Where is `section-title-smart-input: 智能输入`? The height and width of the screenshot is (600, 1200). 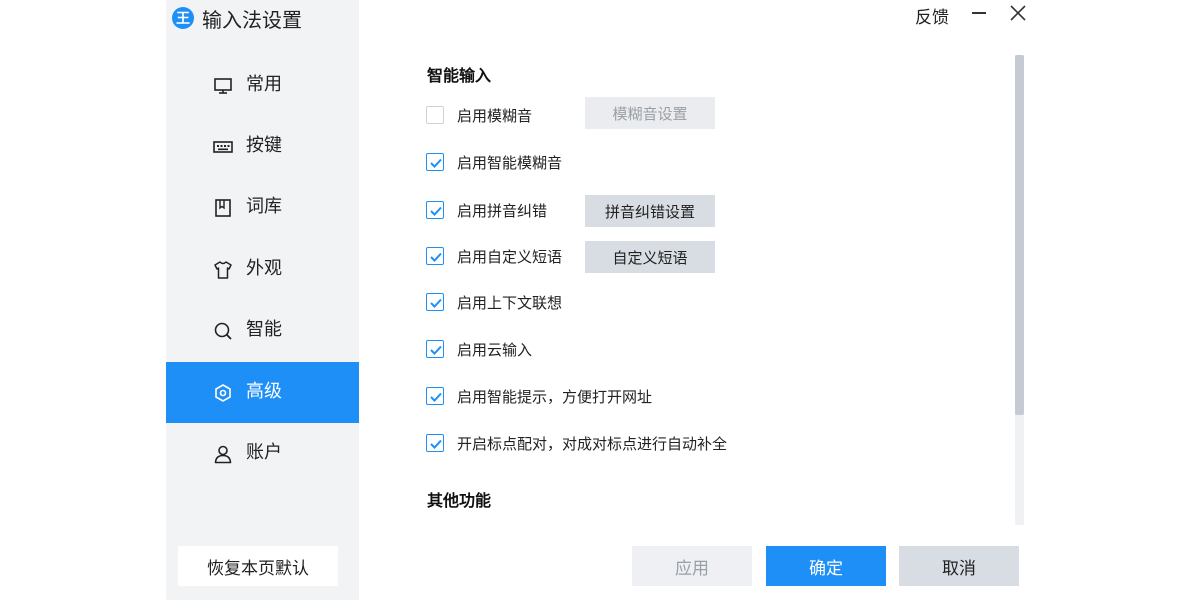
section-title-smart-input: 智能输入 is located at coordinates (459, 75).